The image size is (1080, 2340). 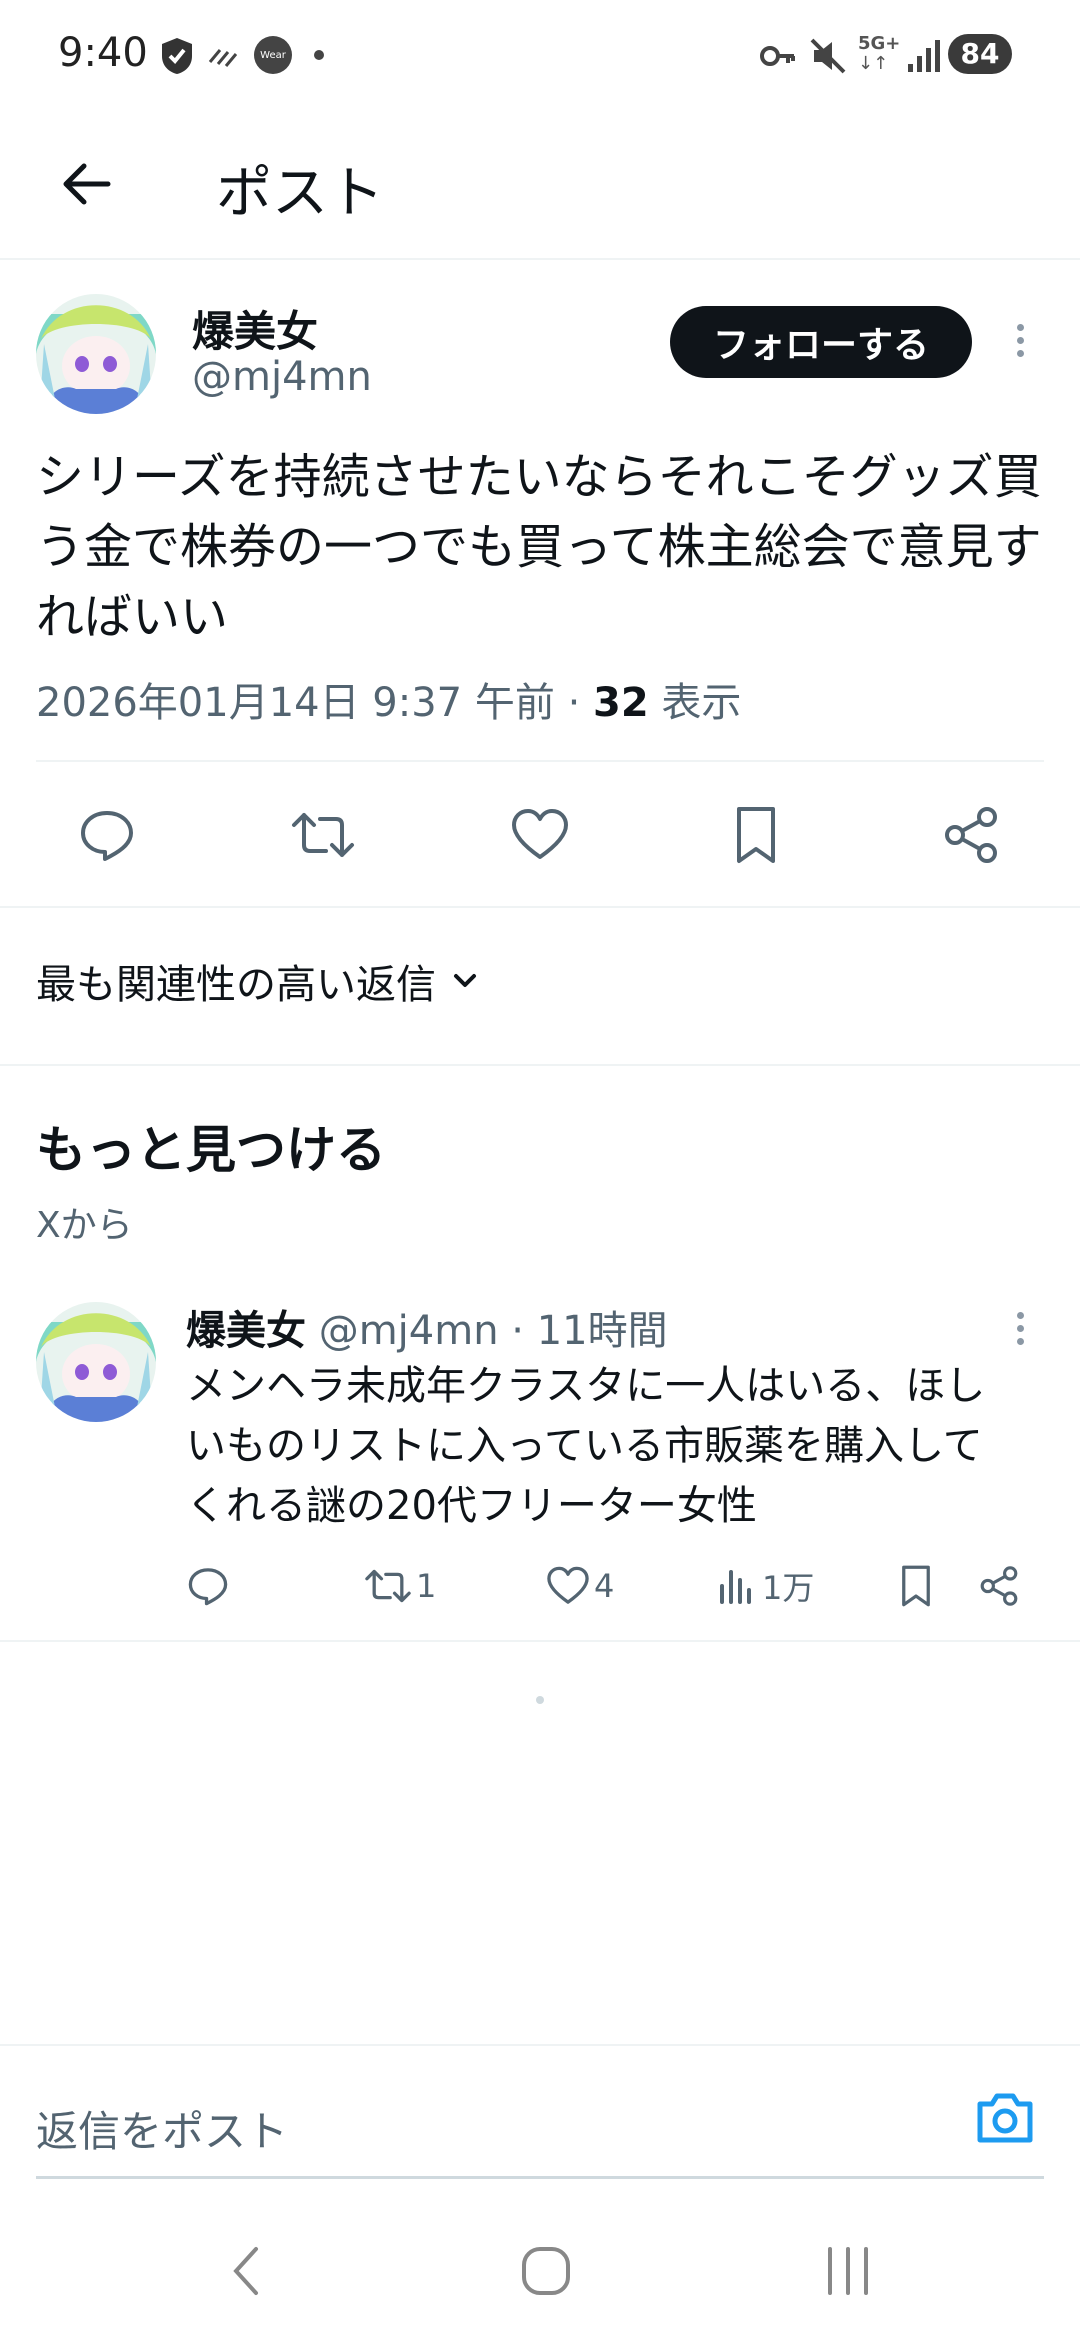 I want to click on nav-home-button, so click(x=546, y=2271).